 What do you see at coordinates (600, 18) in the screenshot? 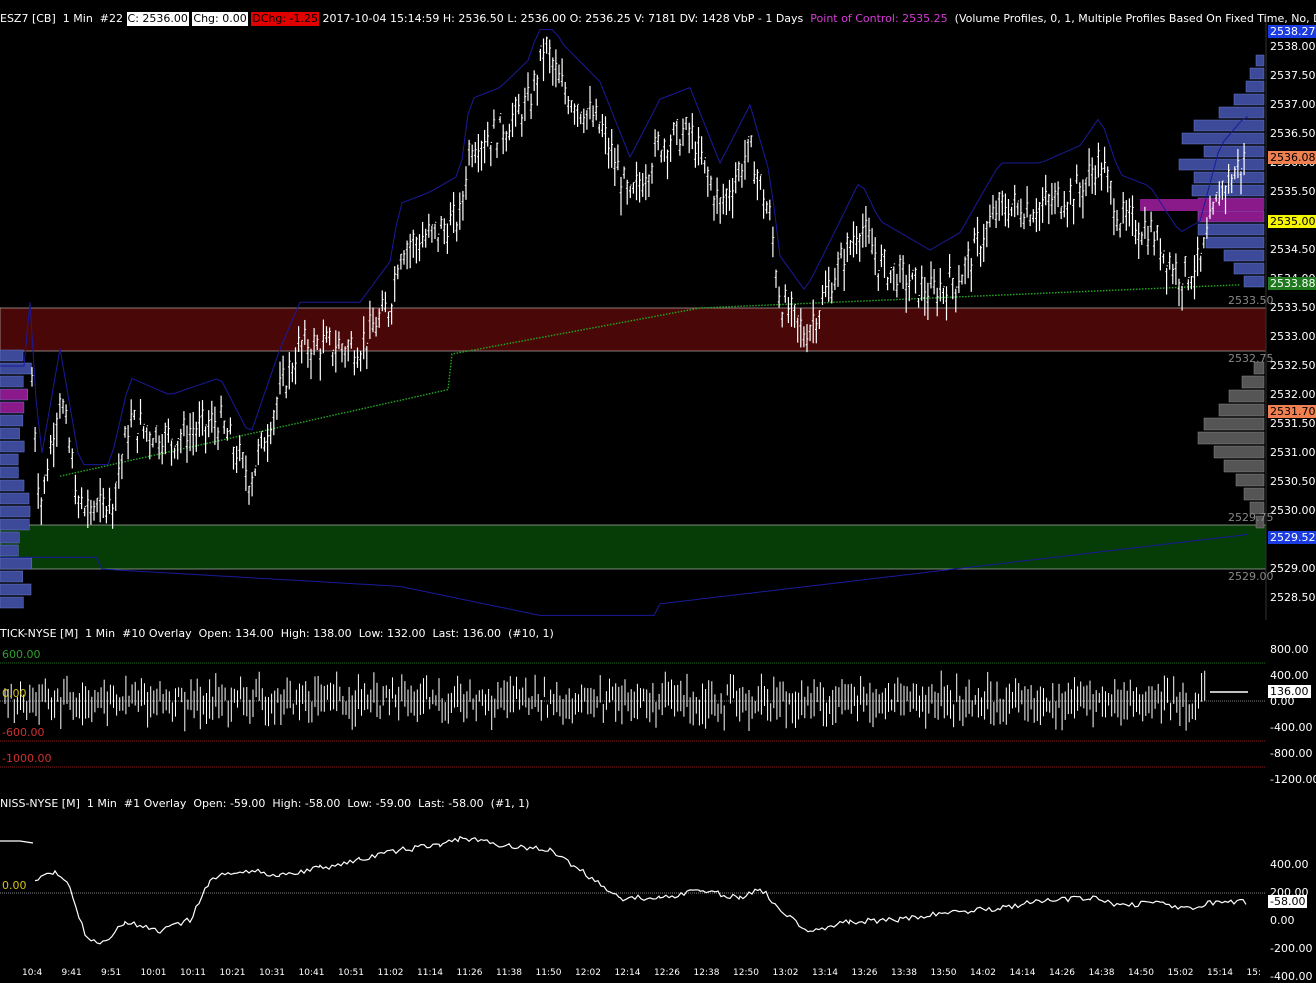
I see `open-value: O: 2536.25` at bounding box center [600, 18].